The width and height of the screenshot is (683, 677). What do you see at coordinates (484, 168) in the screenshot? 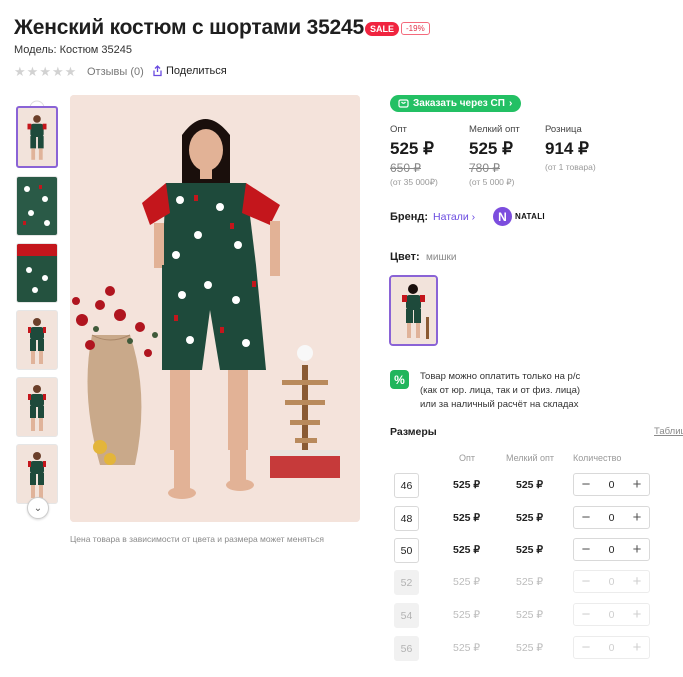
I see `price-old: 780 ₽` at bounding box center [484, 168].